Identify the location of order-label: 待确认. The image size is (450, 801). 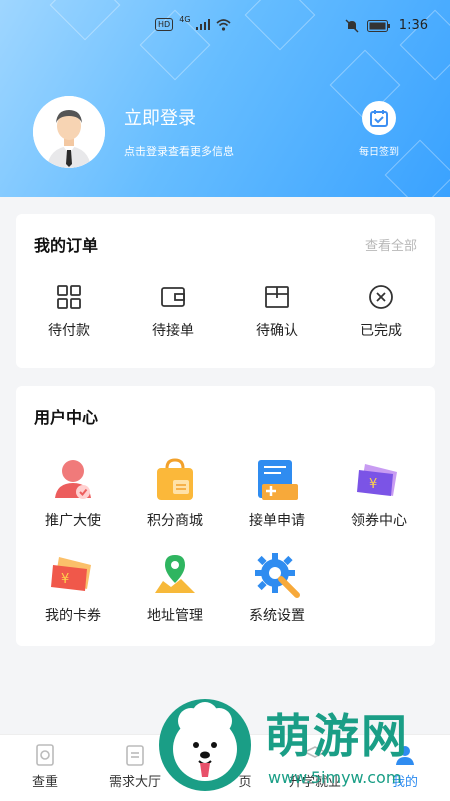
(277, 331).